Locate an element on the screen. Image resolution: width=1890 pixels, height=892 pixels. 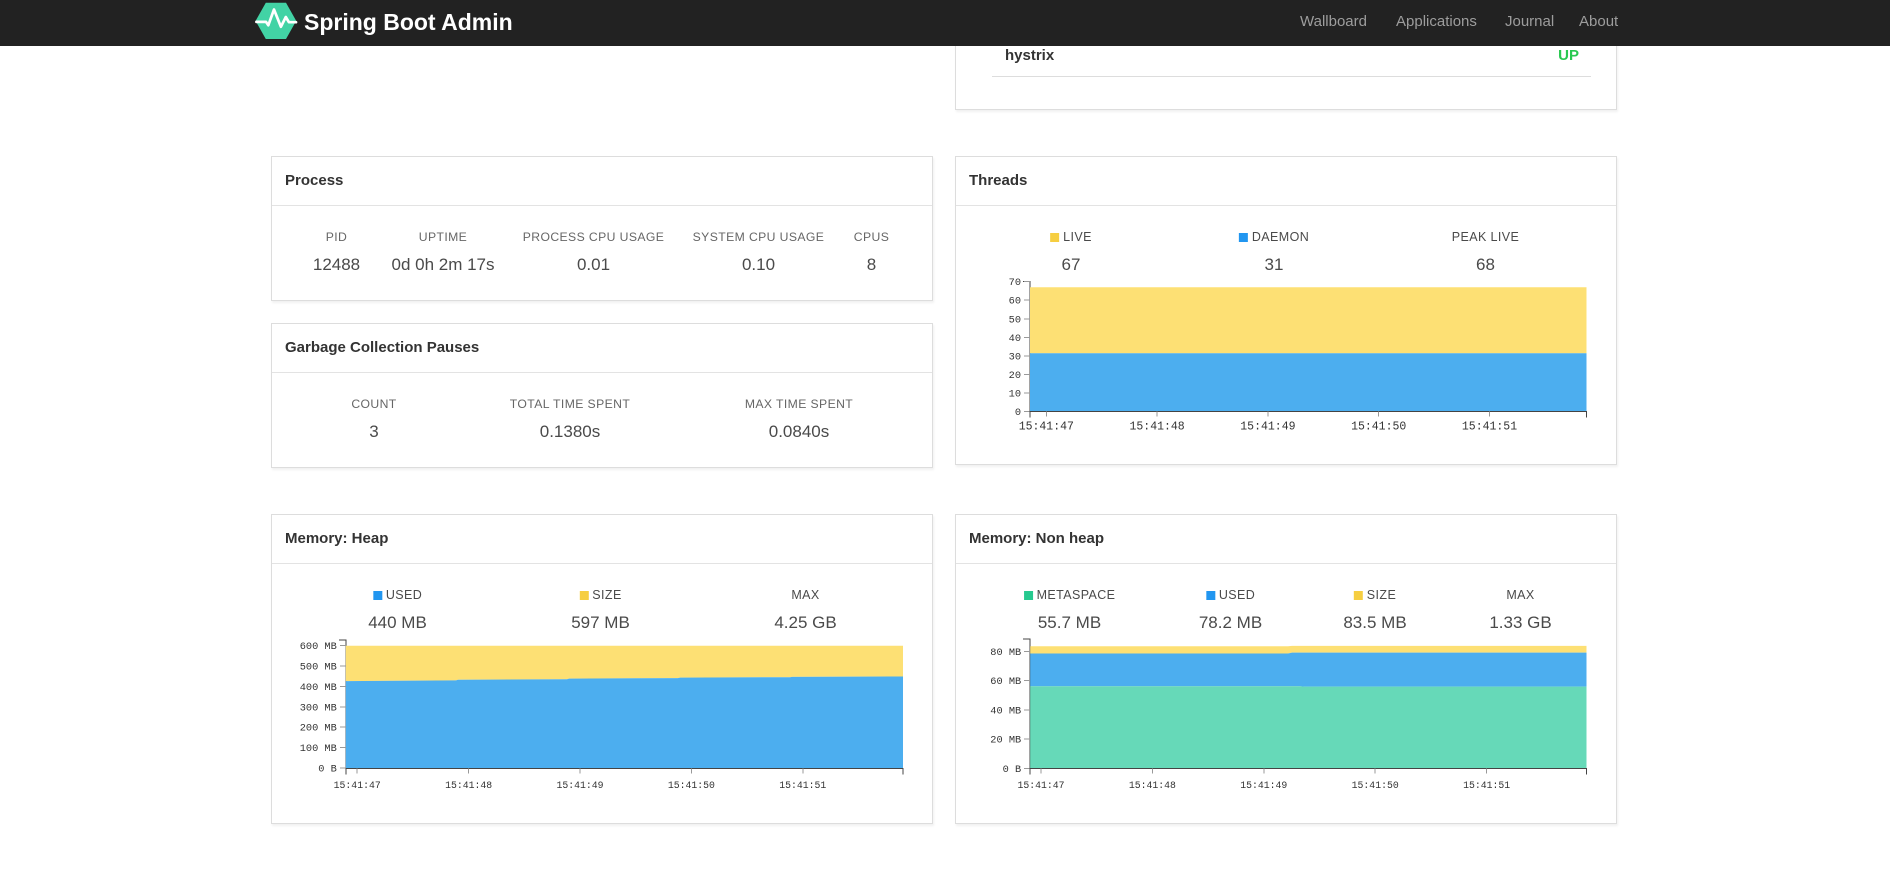
svg-text: 60 is located at coordinates (1015, 302).